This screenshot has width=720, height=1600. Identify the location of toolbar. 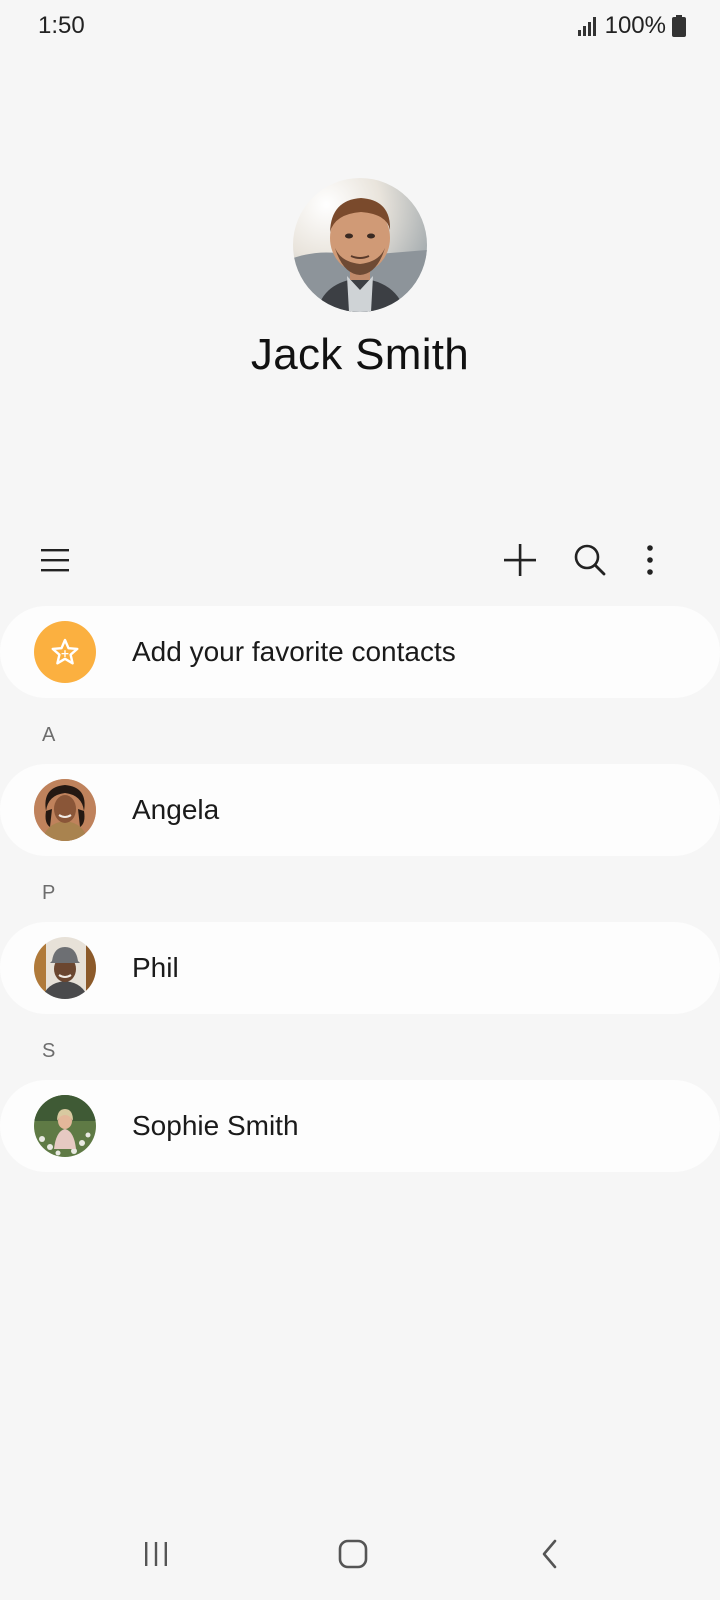
(360, 560).